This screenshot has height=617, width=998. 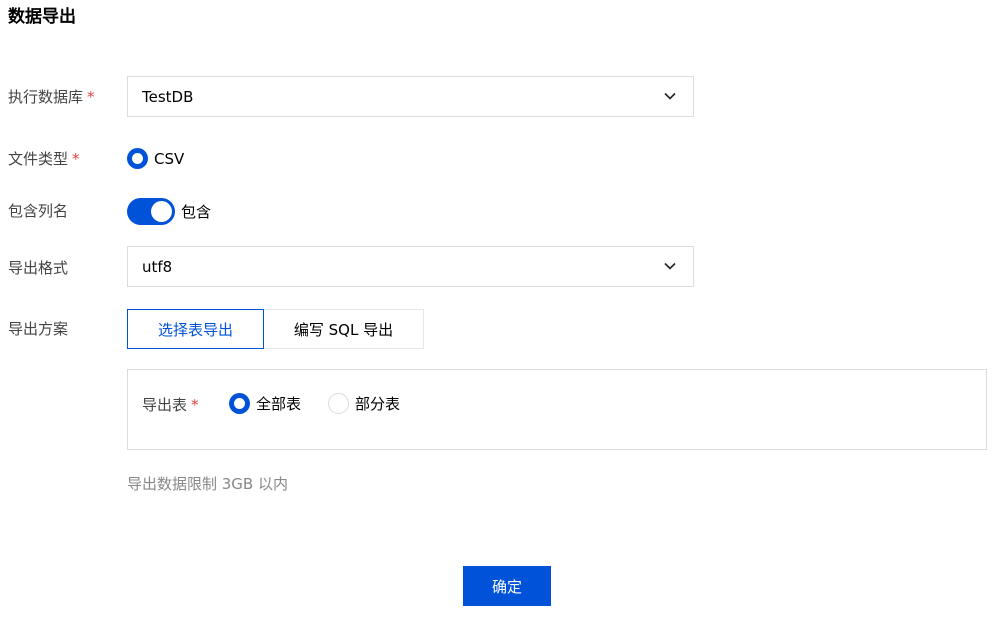 What do you see at coordinates (410, 266) in the screenshot?
I see `export-format-select: utf8` at bounding box center [410, 266].